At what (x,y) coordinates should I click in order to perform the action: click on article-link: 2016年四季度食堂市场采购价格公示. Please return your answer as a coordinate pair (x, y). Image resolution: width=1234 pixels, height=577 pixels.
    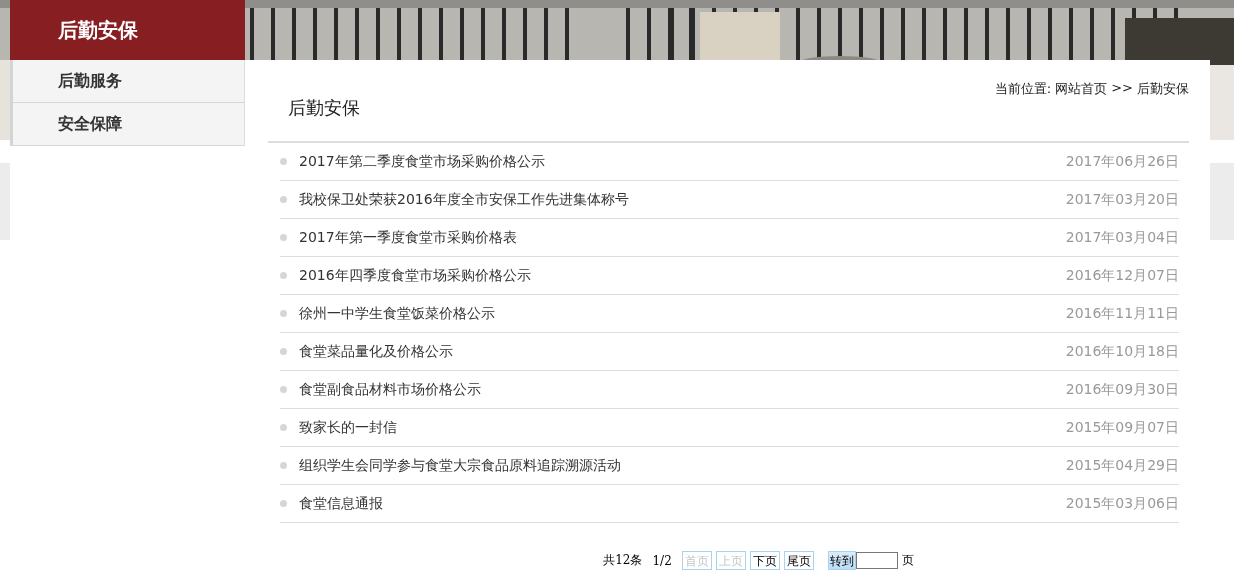
    Looking at the image, I should click on (682, 275).